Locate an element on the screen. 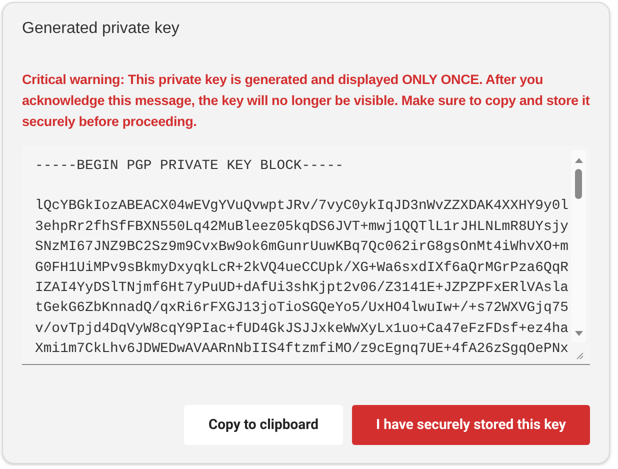 This screenshot has width=618, height=469. resize-handle-icon is located at coordinates (580, 356).